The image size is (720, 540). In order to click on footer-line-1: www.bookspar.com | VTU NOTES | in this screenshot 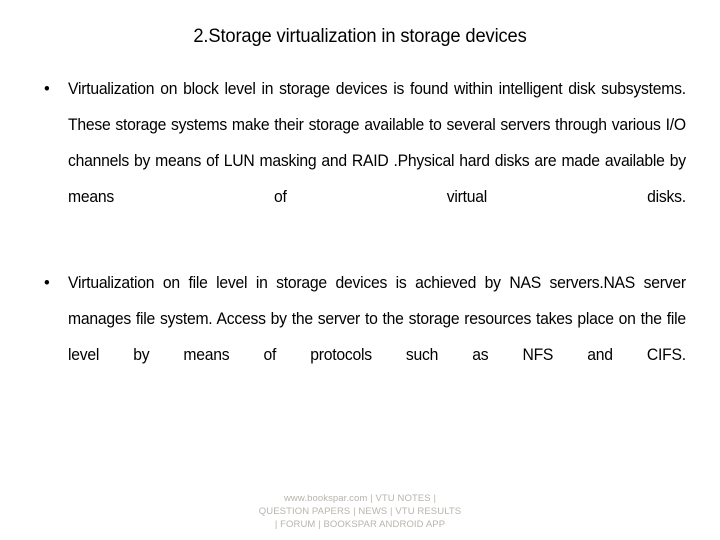, I will do `click(360, 498)`.